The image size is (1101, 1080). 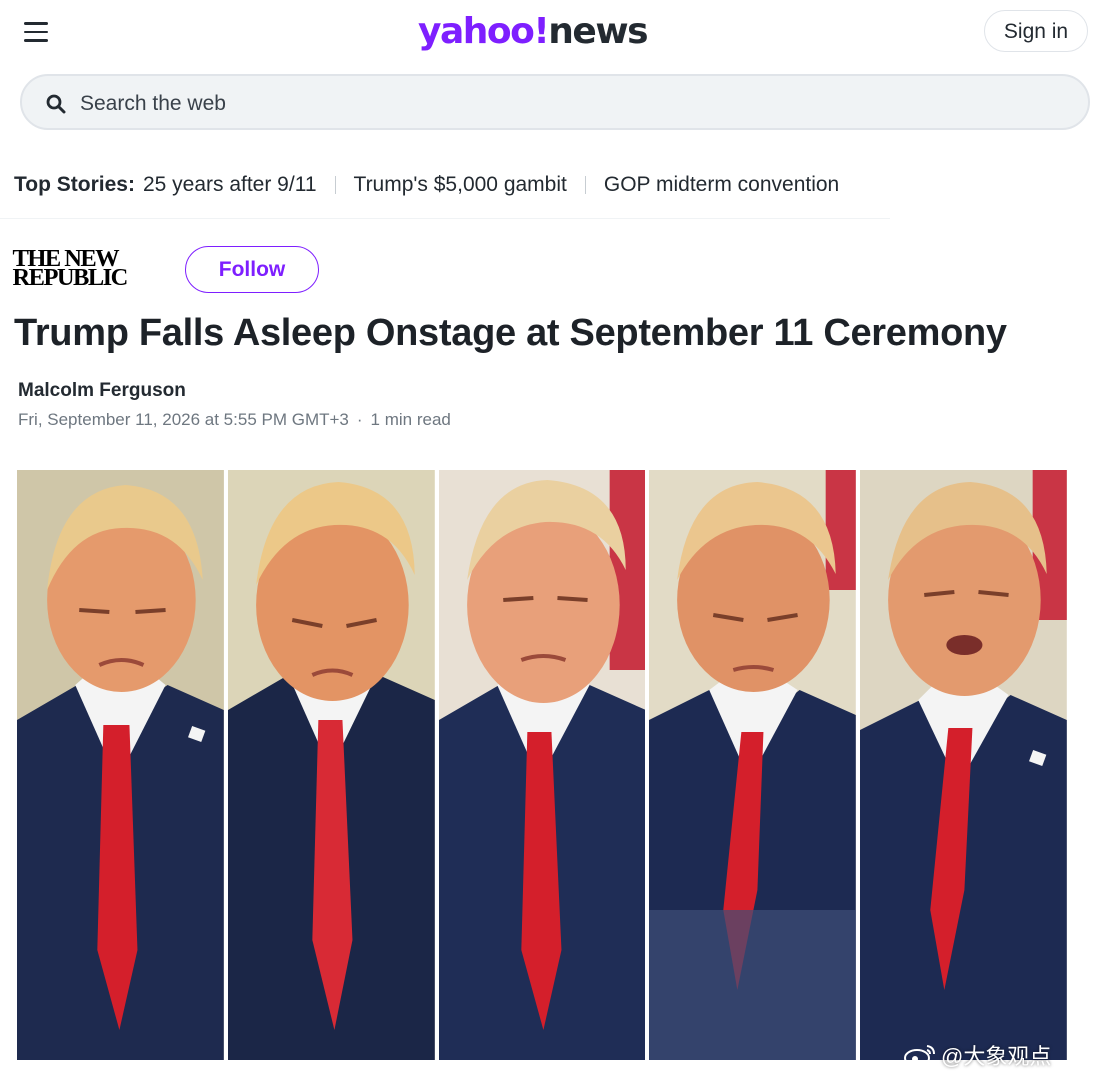 What do you see at coordinates (56, 104) in the screenshot?
I see `search-icon` at bounding box center [56, 104].